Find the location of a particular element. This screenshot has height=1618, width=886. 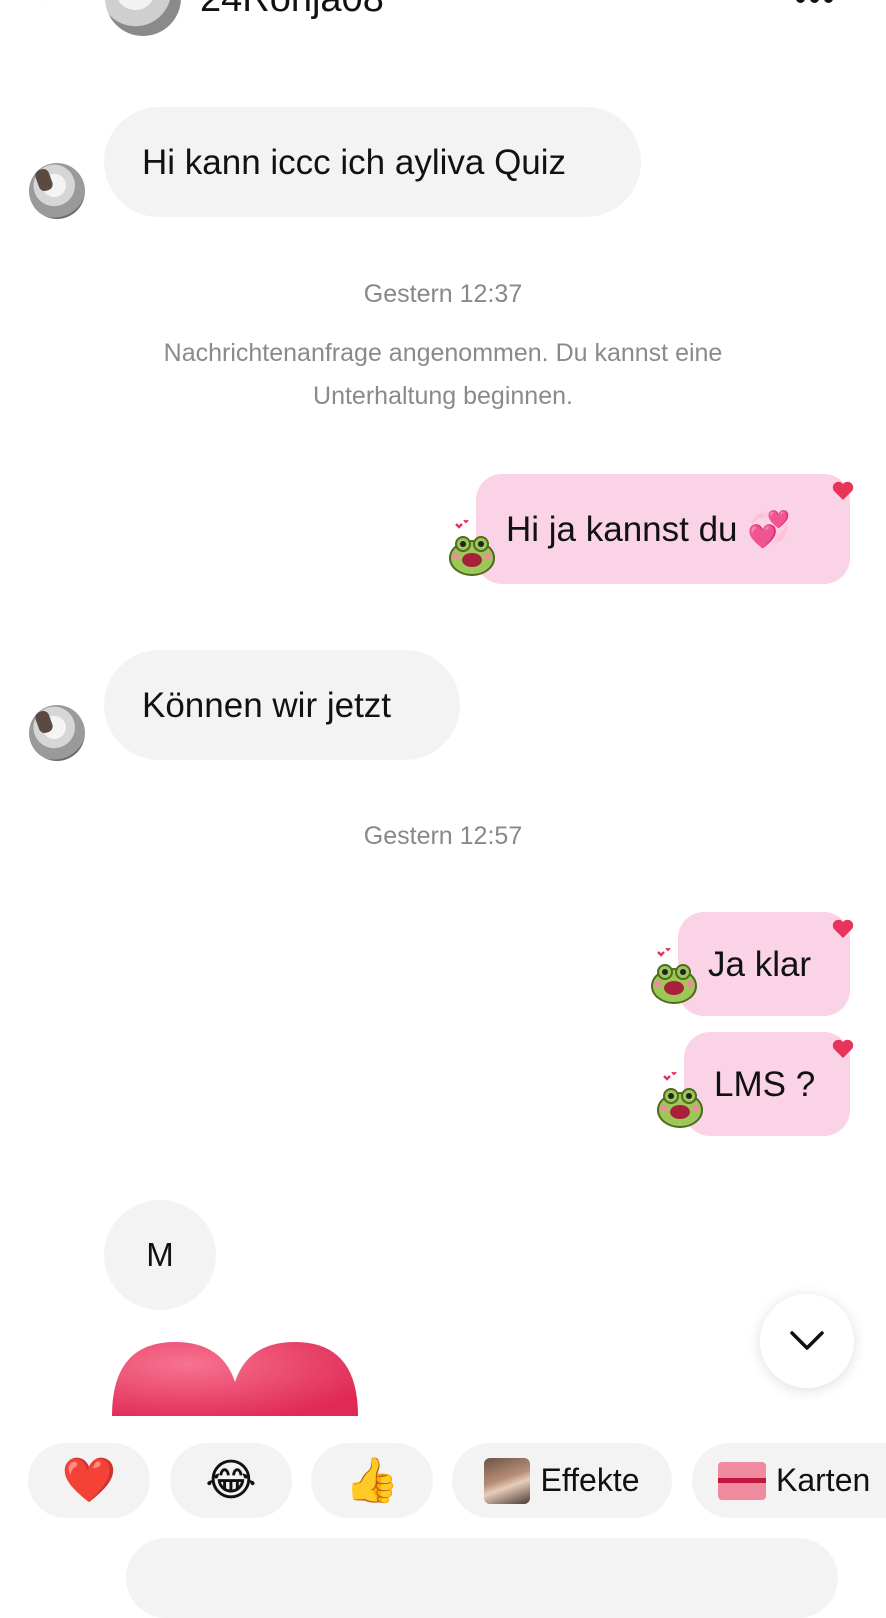

cards-label: Karten is located at coordinates (823, 1480).